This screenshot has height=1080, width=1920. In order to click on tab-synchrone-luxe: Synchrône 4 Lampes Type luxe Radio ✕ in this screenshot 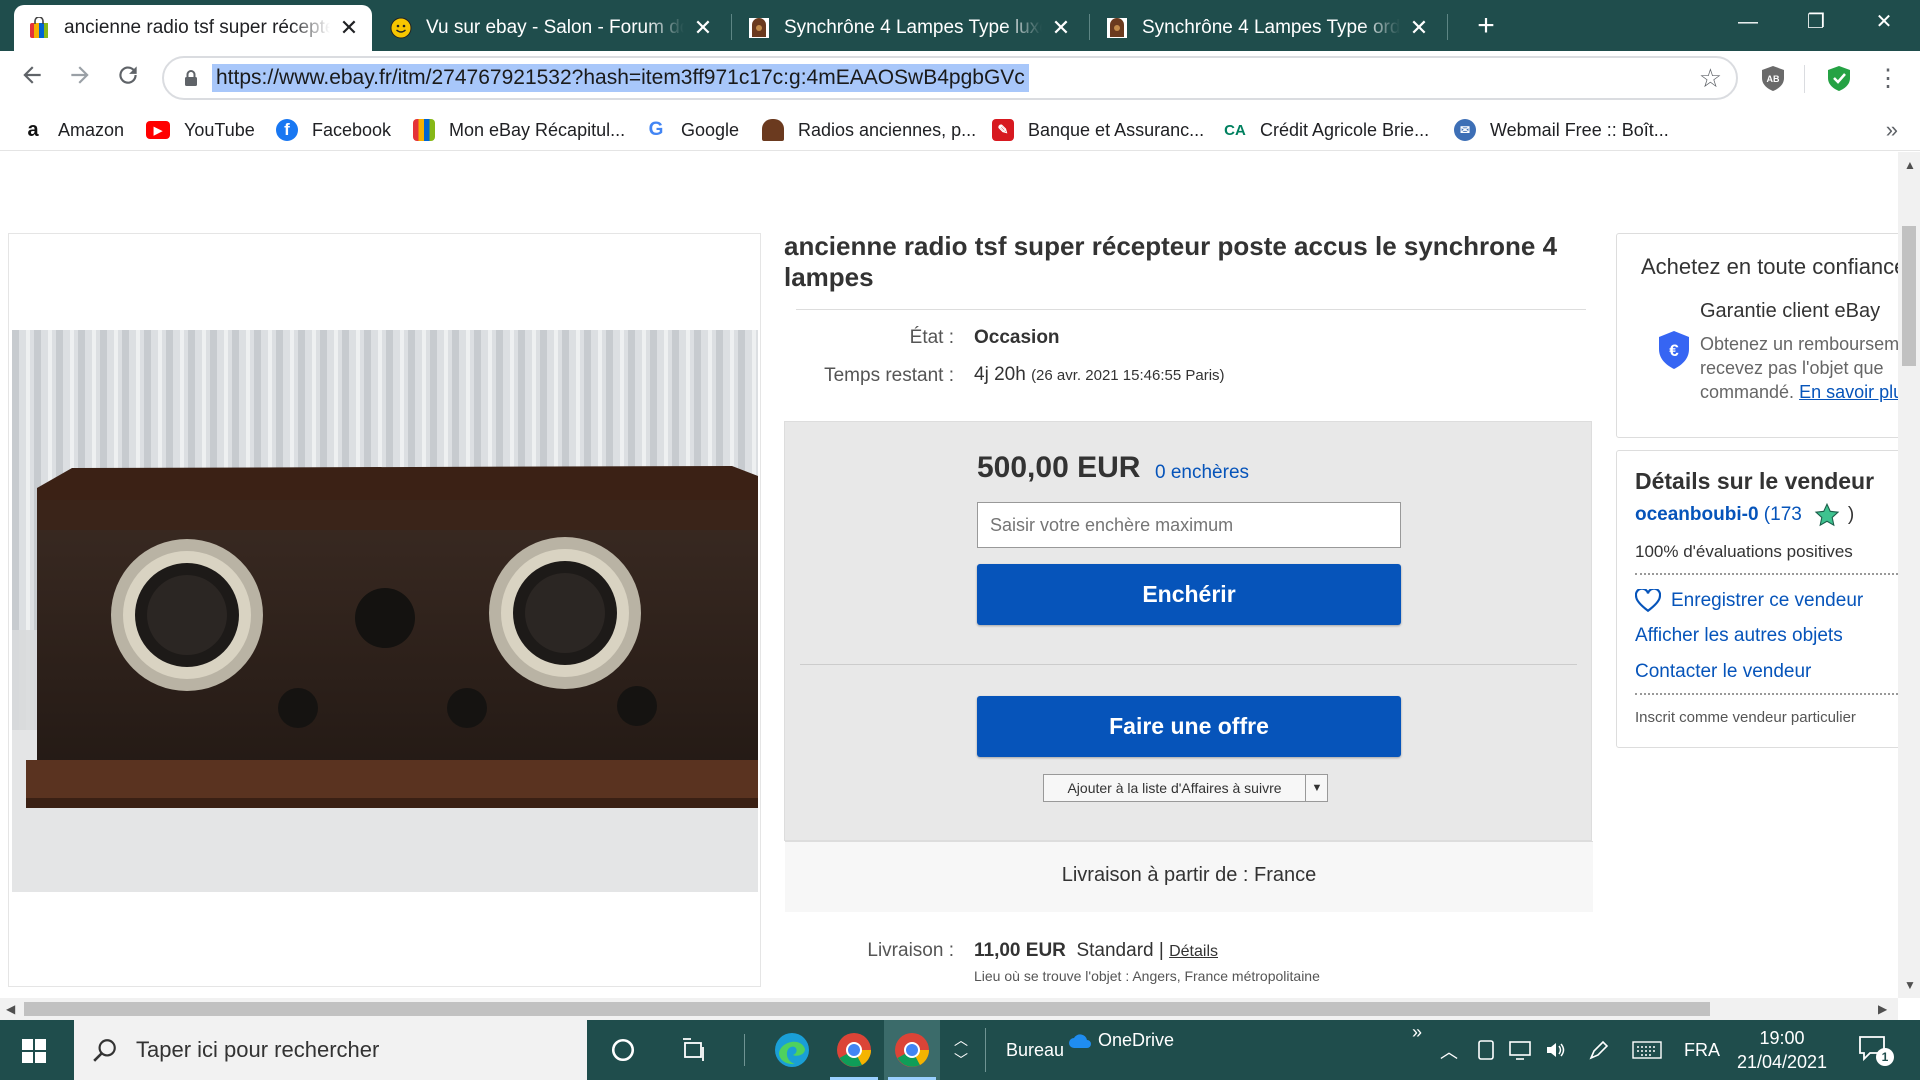, I will do `click(909, 28)`.